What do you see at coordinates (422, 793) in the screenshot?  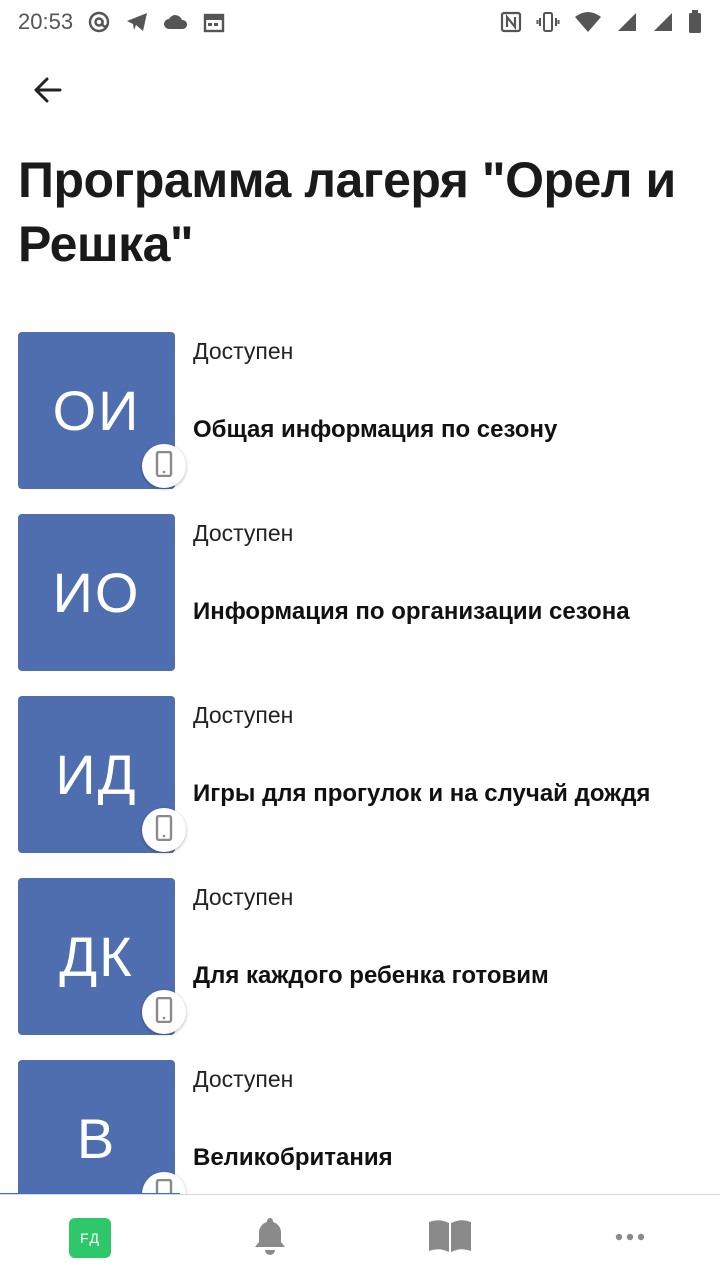 I see `item-title: Игры для прогулок и на случай дождя` at bounding box center [422, 793].